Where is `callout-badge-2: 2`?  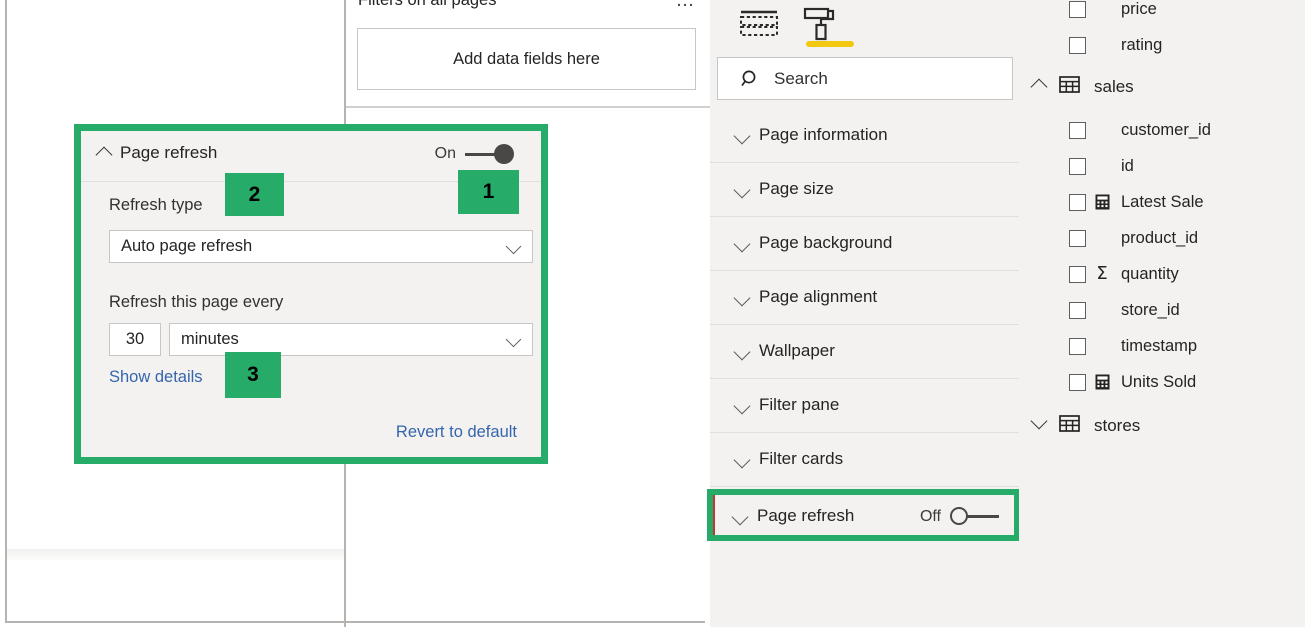
callout-badge-2: 2 is located at coordinates (254, 194).